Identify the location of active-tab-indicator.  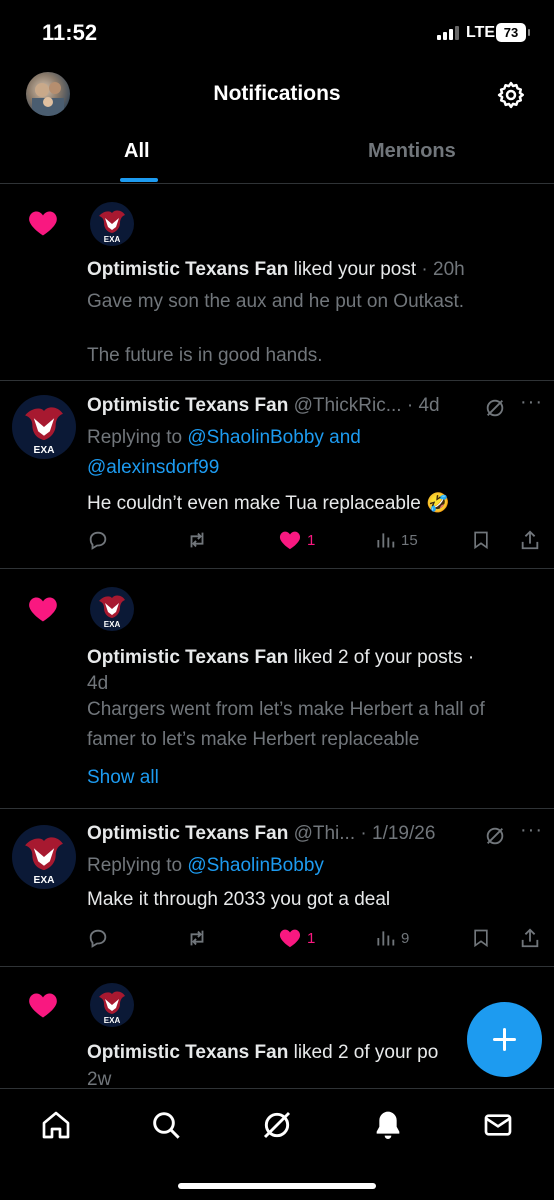
(139, 180).